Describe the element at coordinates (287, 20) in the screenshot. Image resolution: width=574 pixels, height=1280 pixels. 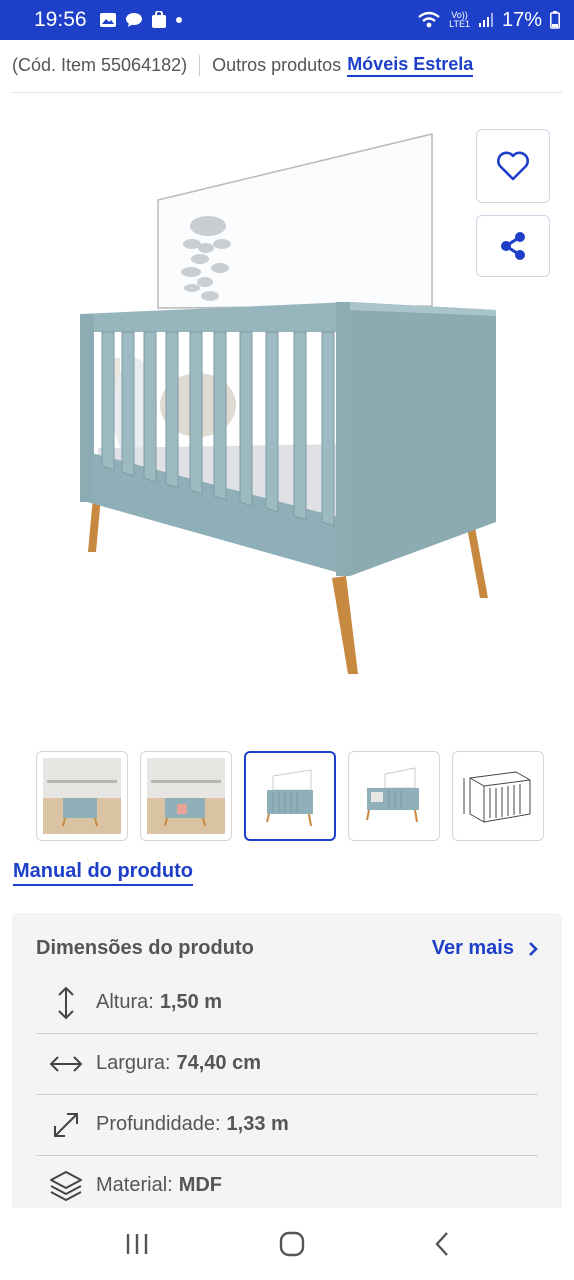
I see `status-bar: 19:56 Vo)) LTE1 17%` at that location.